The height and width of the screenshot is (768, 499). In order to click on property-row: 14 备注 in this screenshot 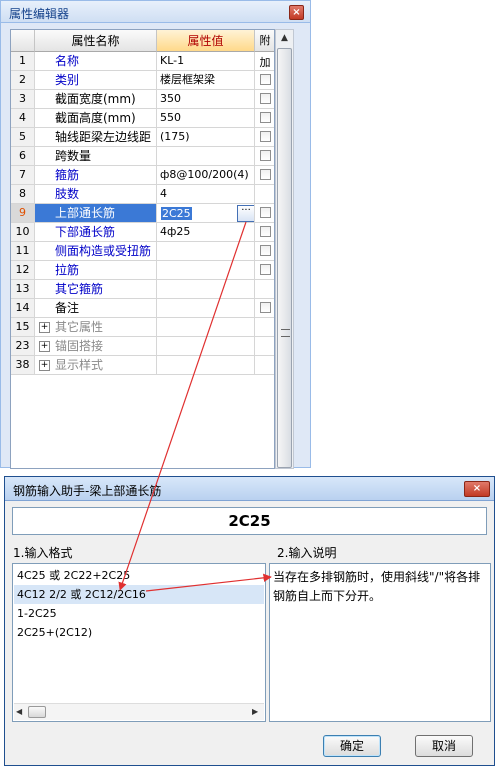, I will do `click(142, 308)`.